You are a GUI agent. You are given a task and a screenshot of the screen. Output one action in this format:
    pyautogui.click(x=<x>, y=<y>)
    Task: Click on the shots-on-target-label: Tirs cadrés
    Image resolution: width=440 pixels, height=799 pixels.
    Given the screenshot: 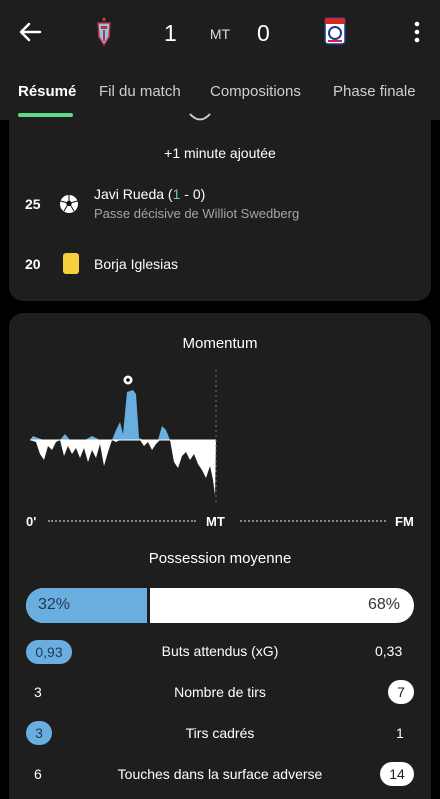 What is the action you would take?
    pyautogui.click(x=220, y=733)
    